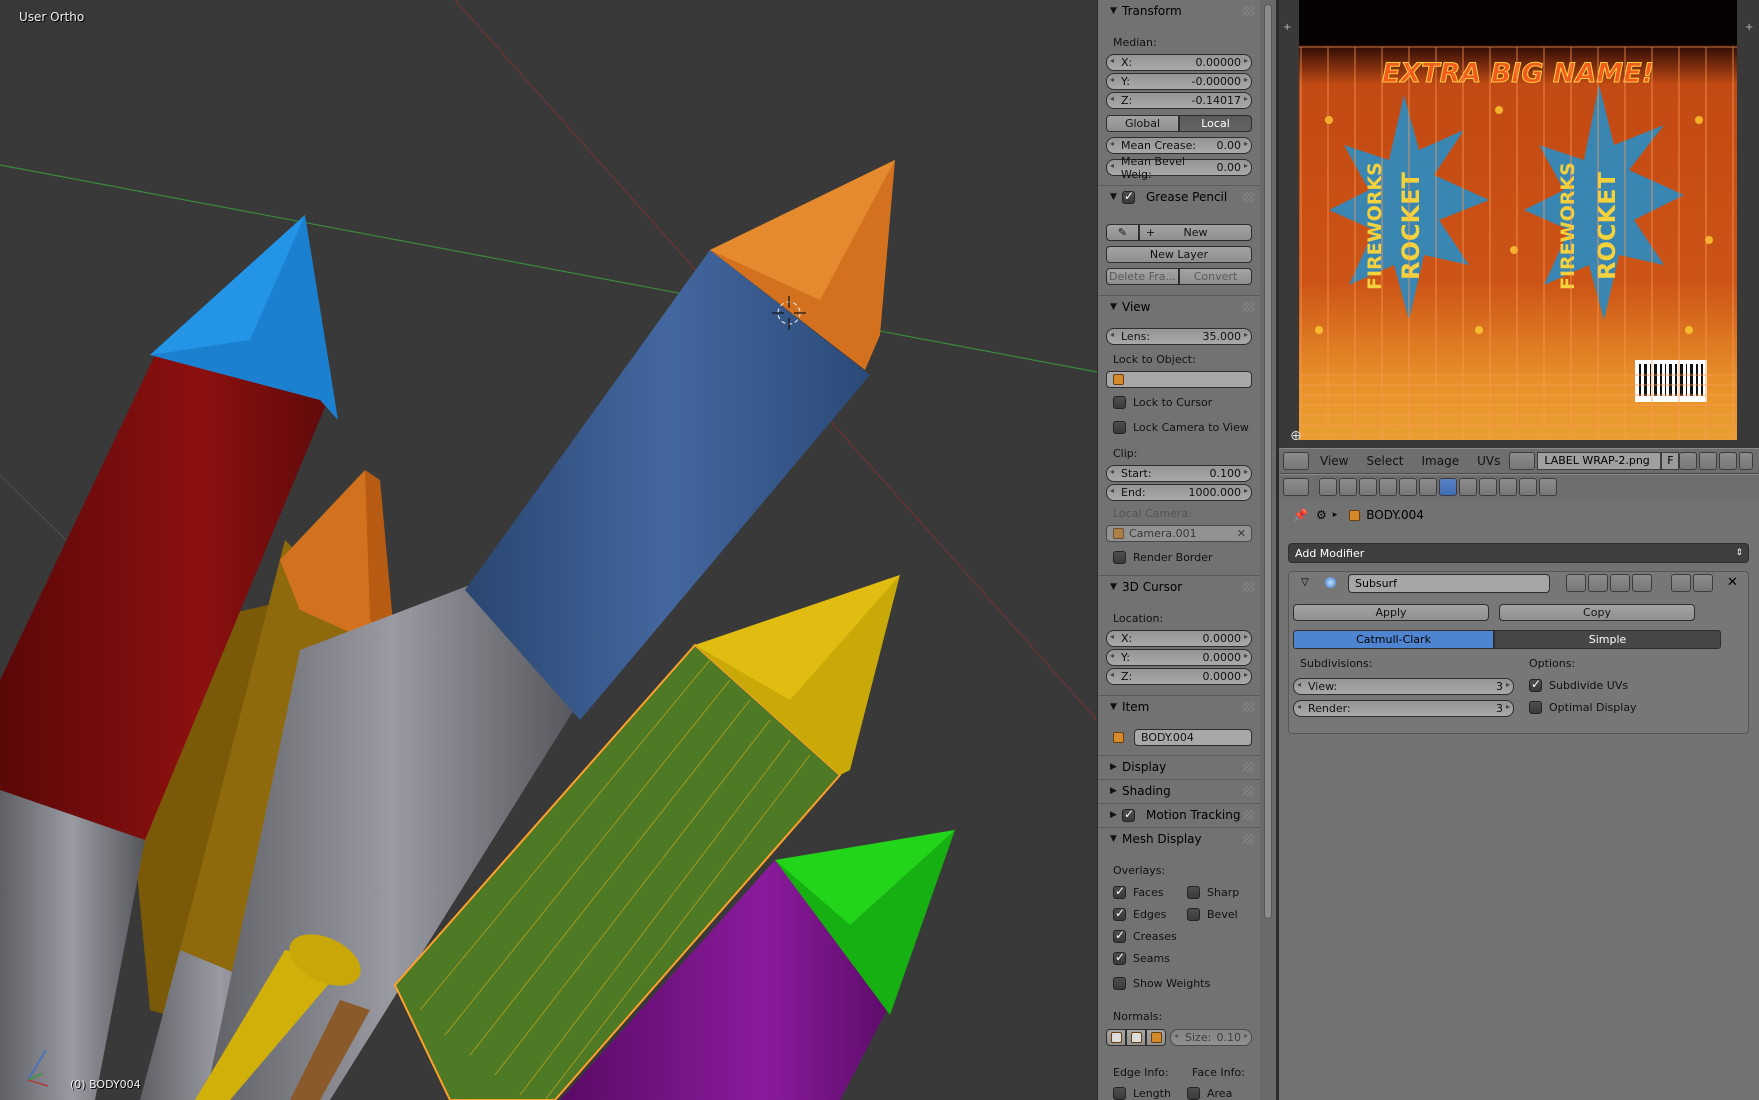  What do you see at coordinates (1179, 657) in the screenshot?
I see `cursor-y-field: Y: 0.0000` at bounding box center [1179, 657].